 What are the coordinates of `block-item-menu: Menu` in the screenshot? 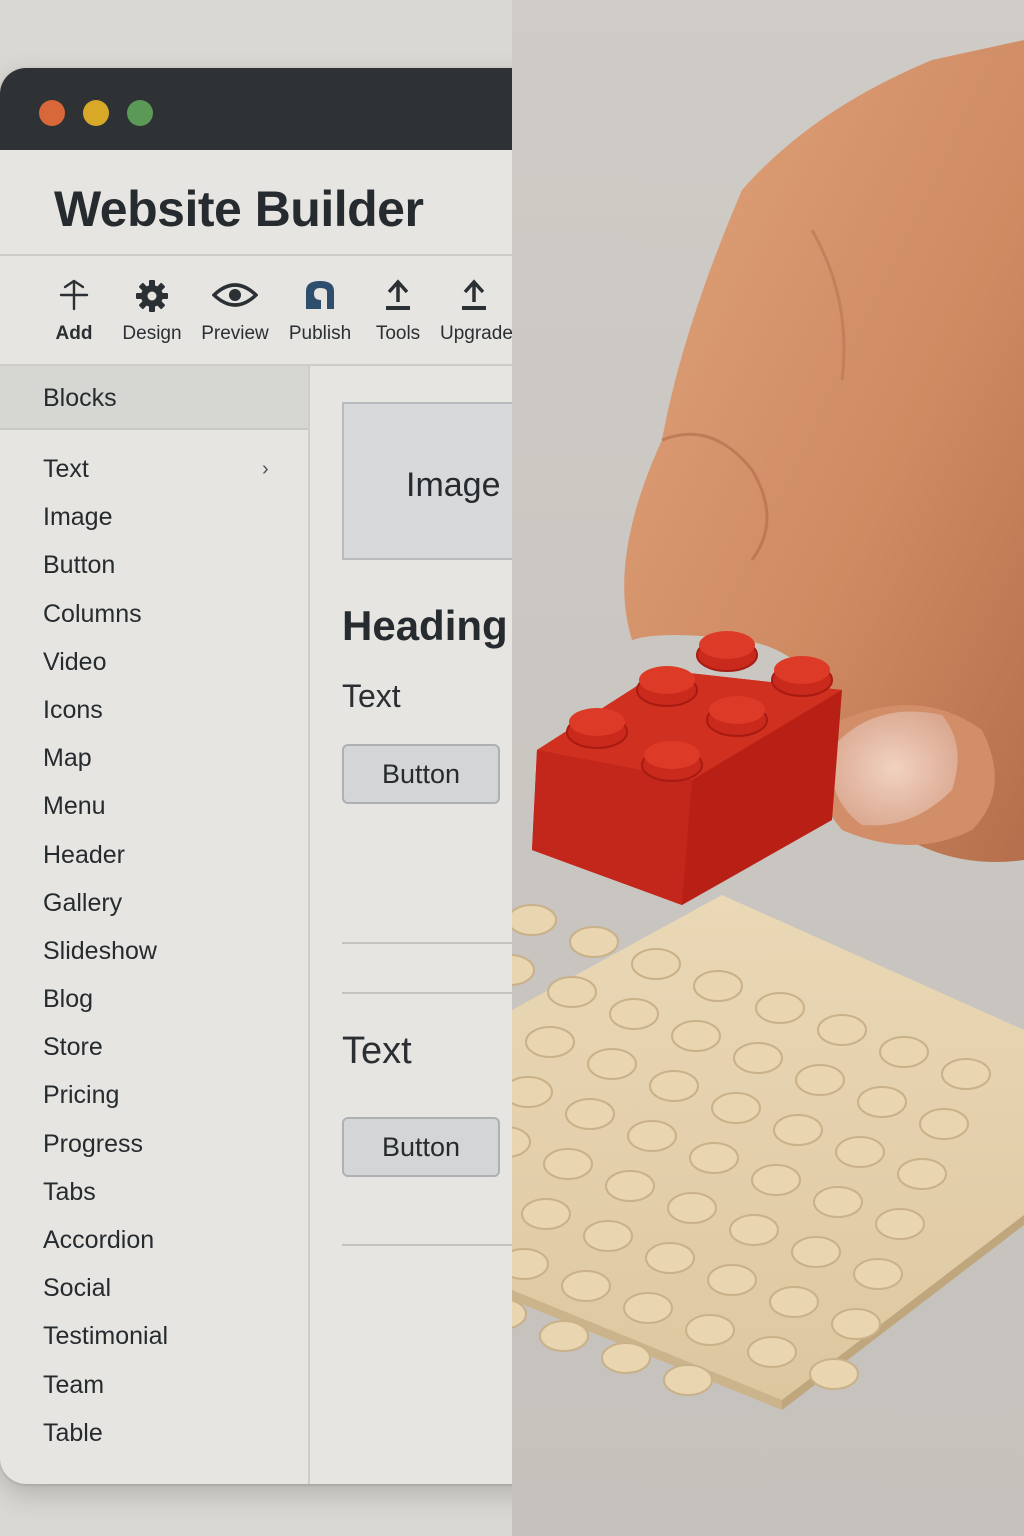 It's located at (154, 811).